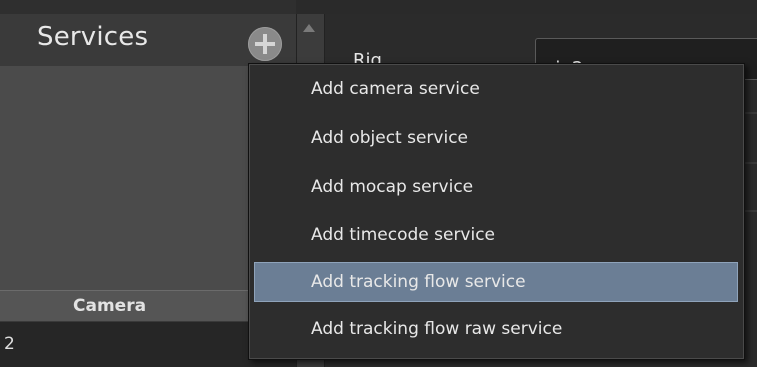  What do you see at coordinates (437, 329) in the screenshot?
I see `menu-item-label: Add tracking flow raw service` at bounding box center [437, 329].